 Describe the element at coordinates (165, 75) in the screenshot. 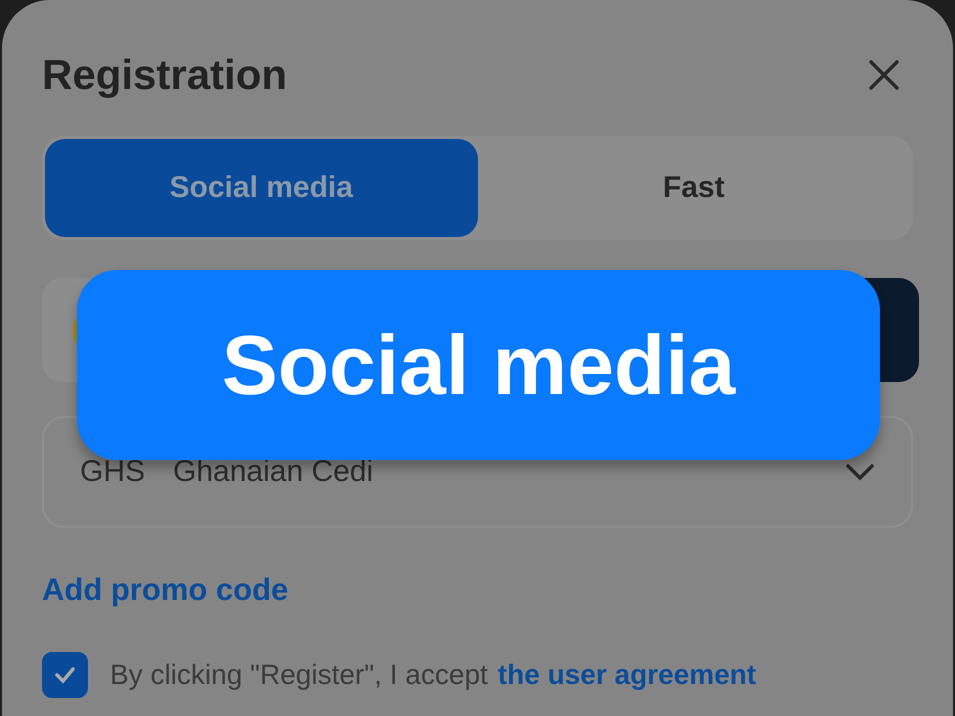

I see `dialog-title: Registration` at that location.